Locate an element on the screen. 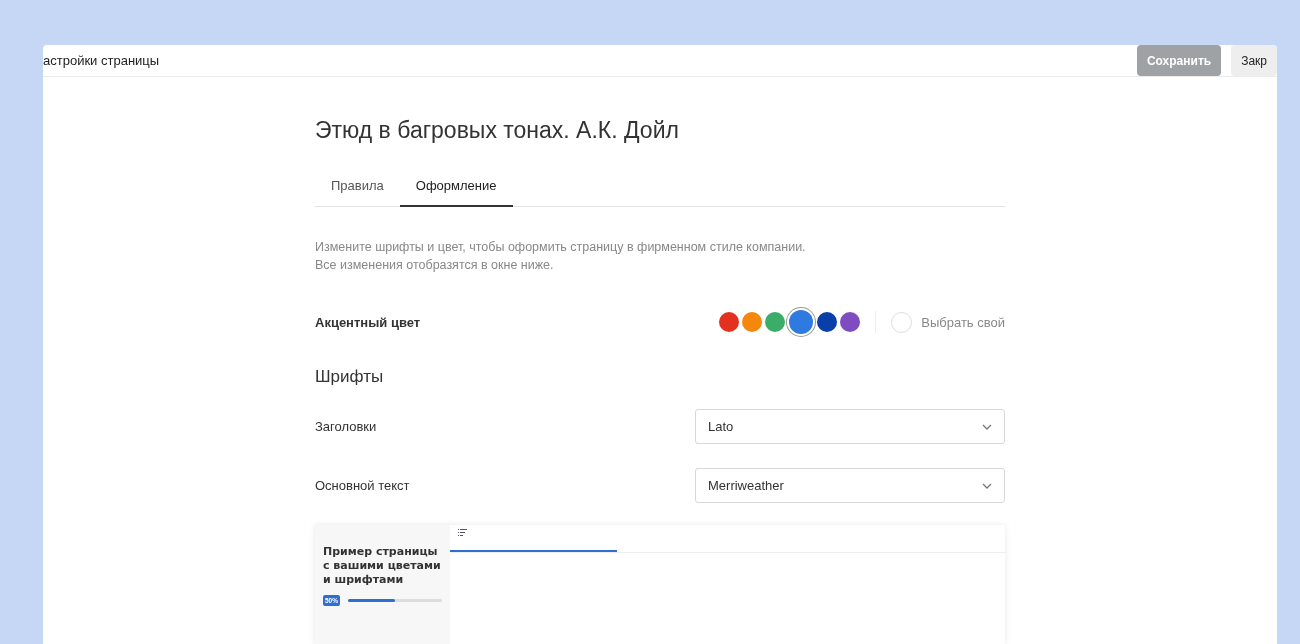  list-icon is located at coordinates (462, 532).